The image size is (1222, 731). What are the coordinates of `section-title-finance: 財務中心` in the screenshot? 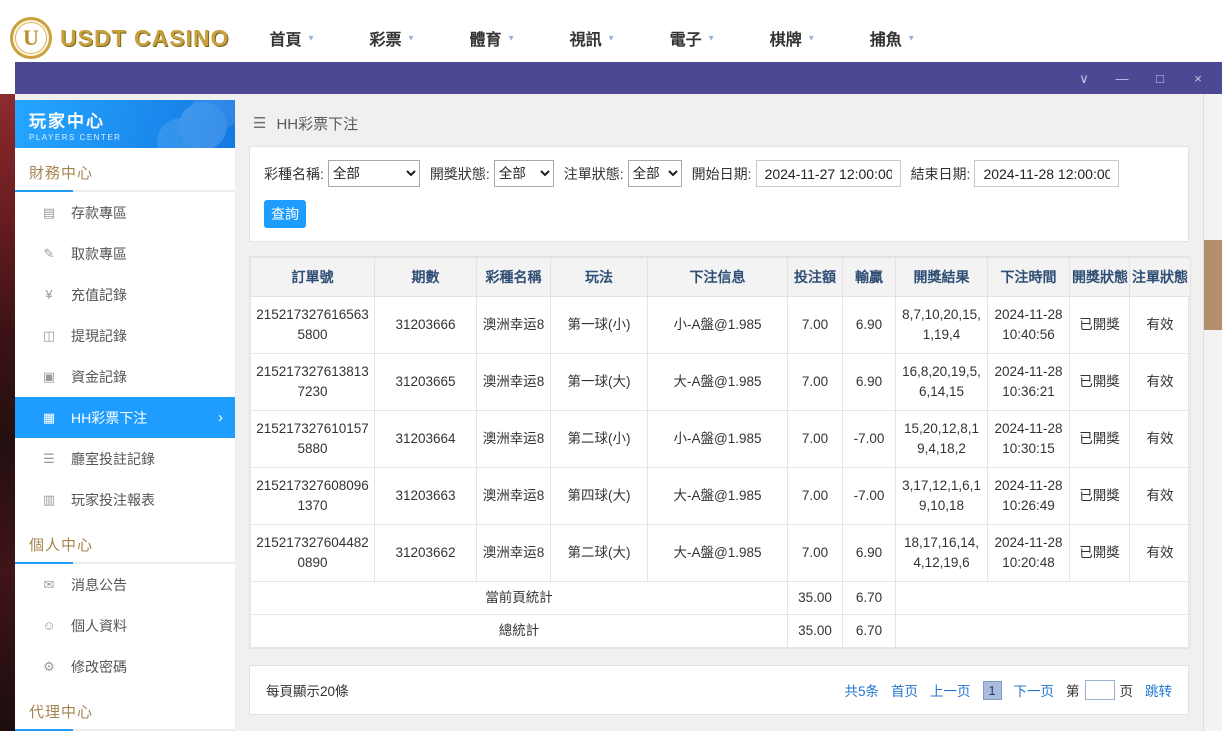 It's located at (61, 173).